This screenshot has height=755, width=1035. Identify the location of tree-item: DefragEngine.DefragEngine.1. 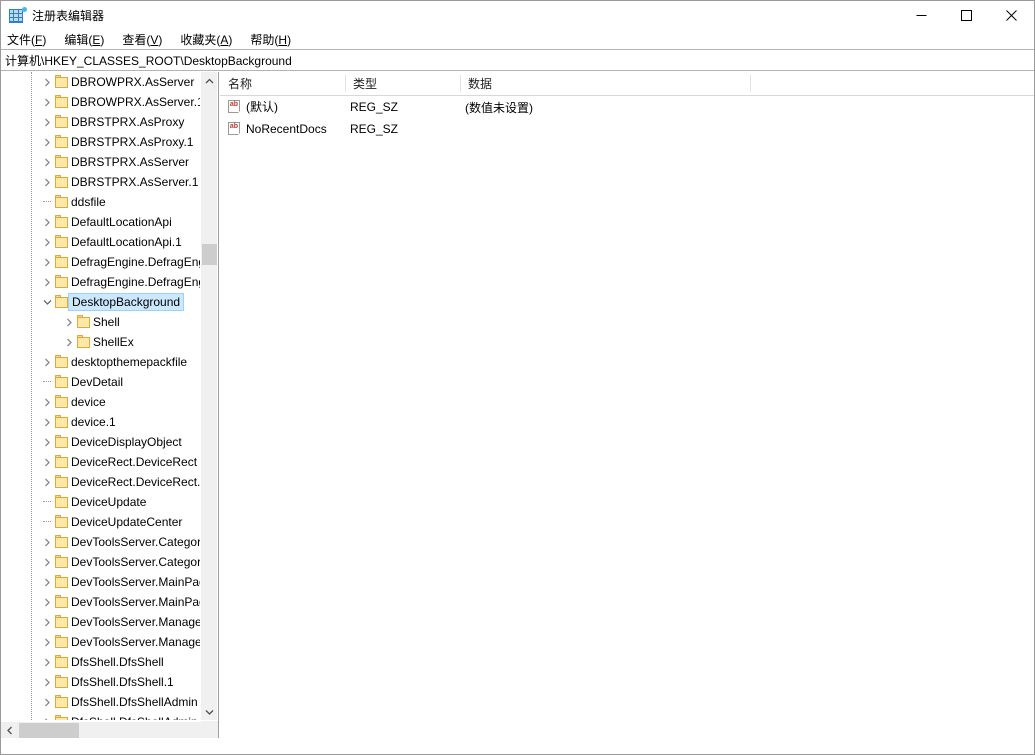
(101, 282).